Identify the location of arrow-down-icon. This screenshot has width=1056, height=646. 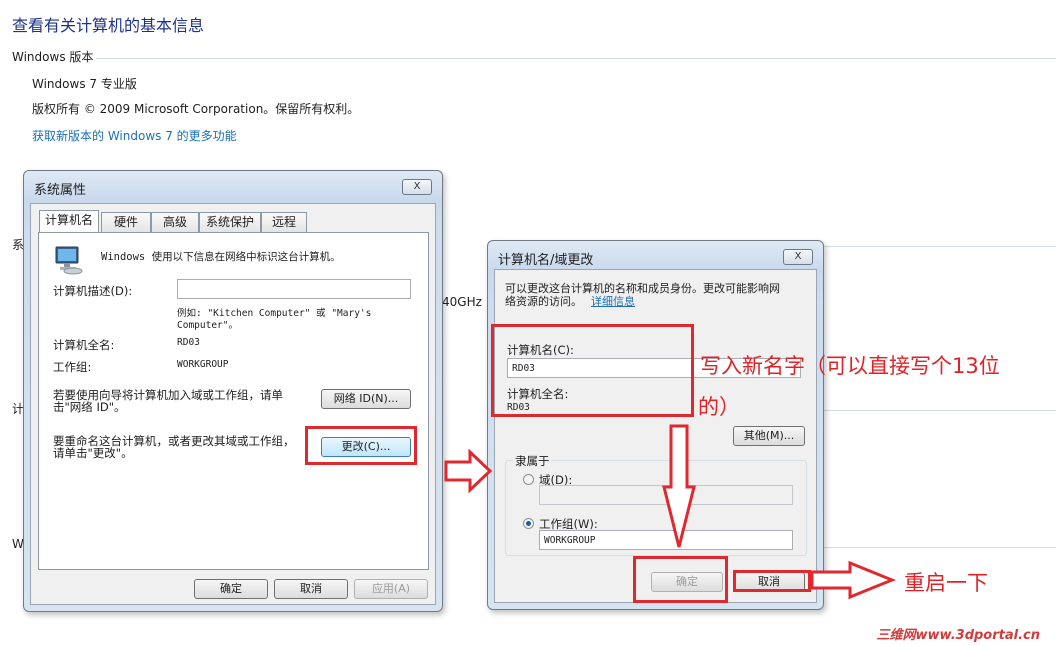
(679, 486).